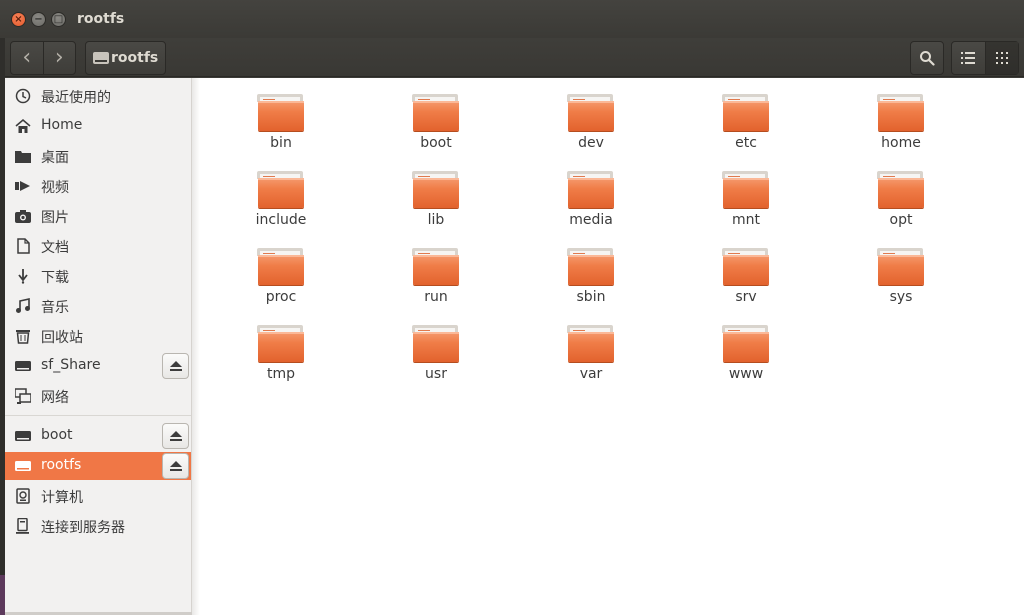 The width and height of the screenshot is (1024, 615). I want to click on sidebar-item-music: 音乐, so click(98, 306).